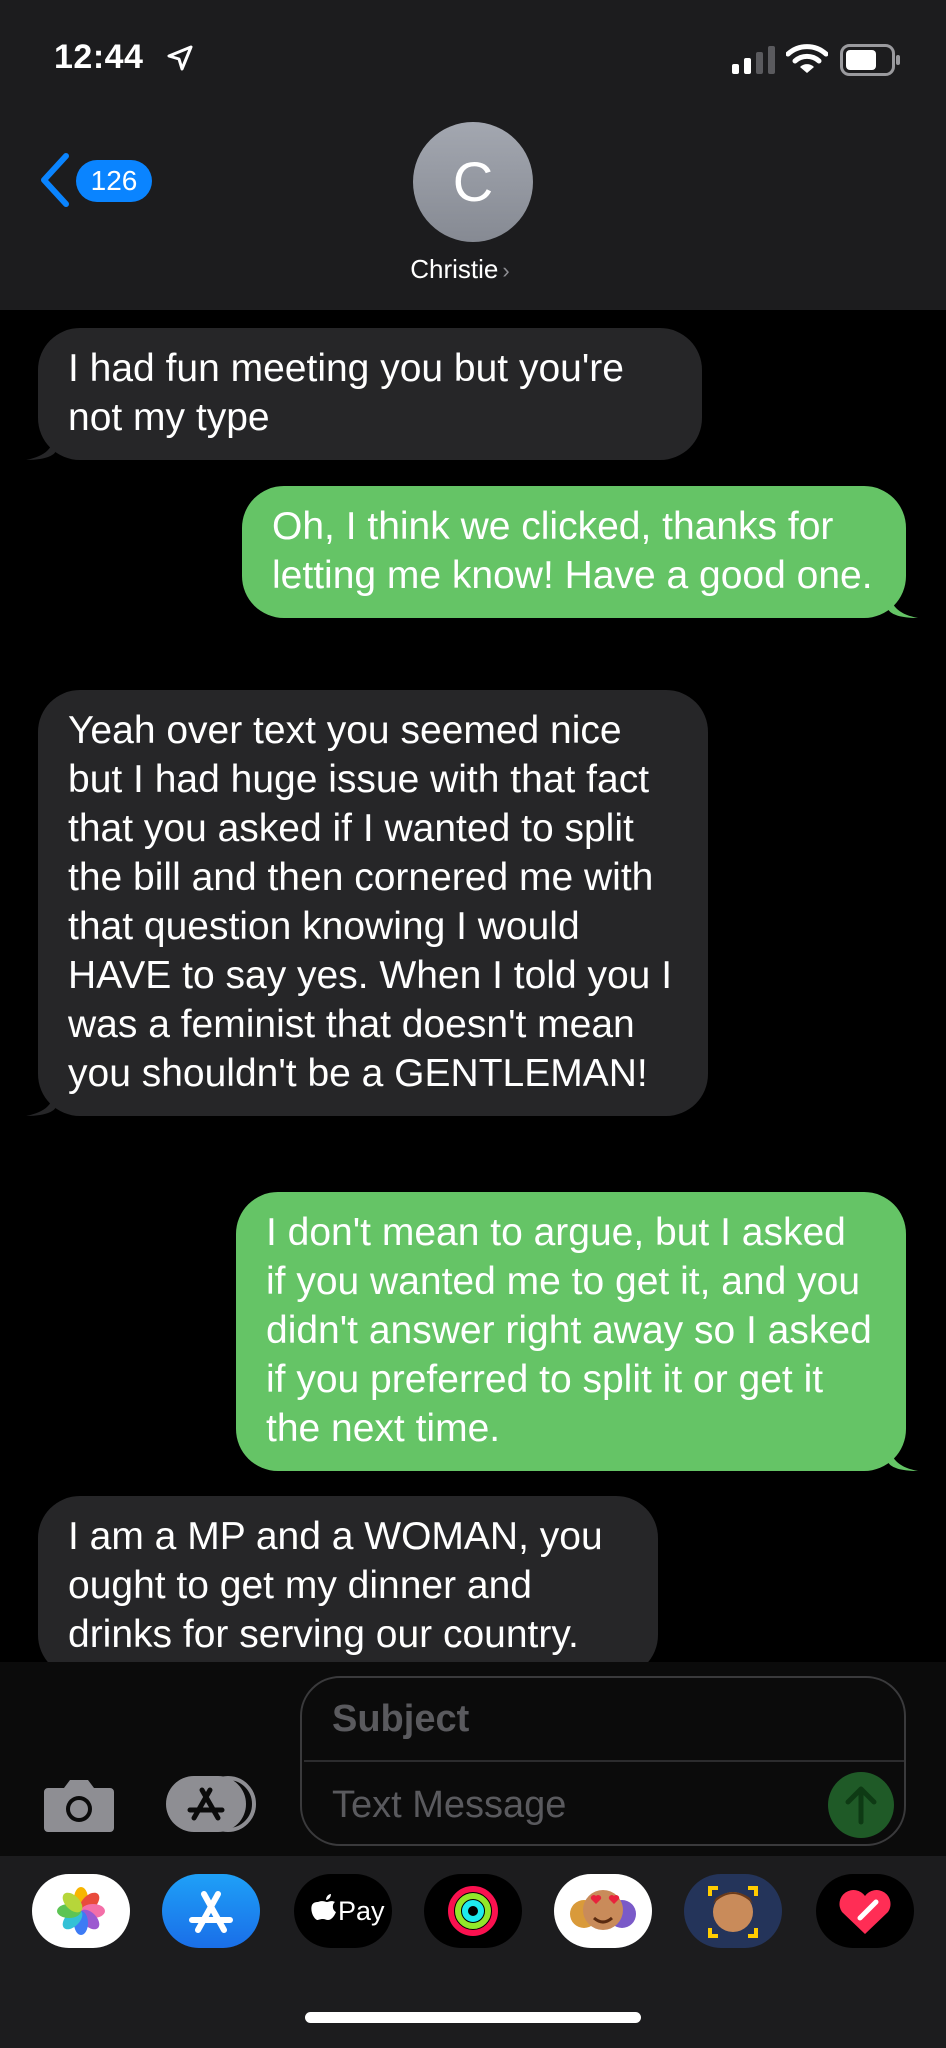 The image size is (946, 2048). I want to click on arrow-up-icon, so click(861, 1805).